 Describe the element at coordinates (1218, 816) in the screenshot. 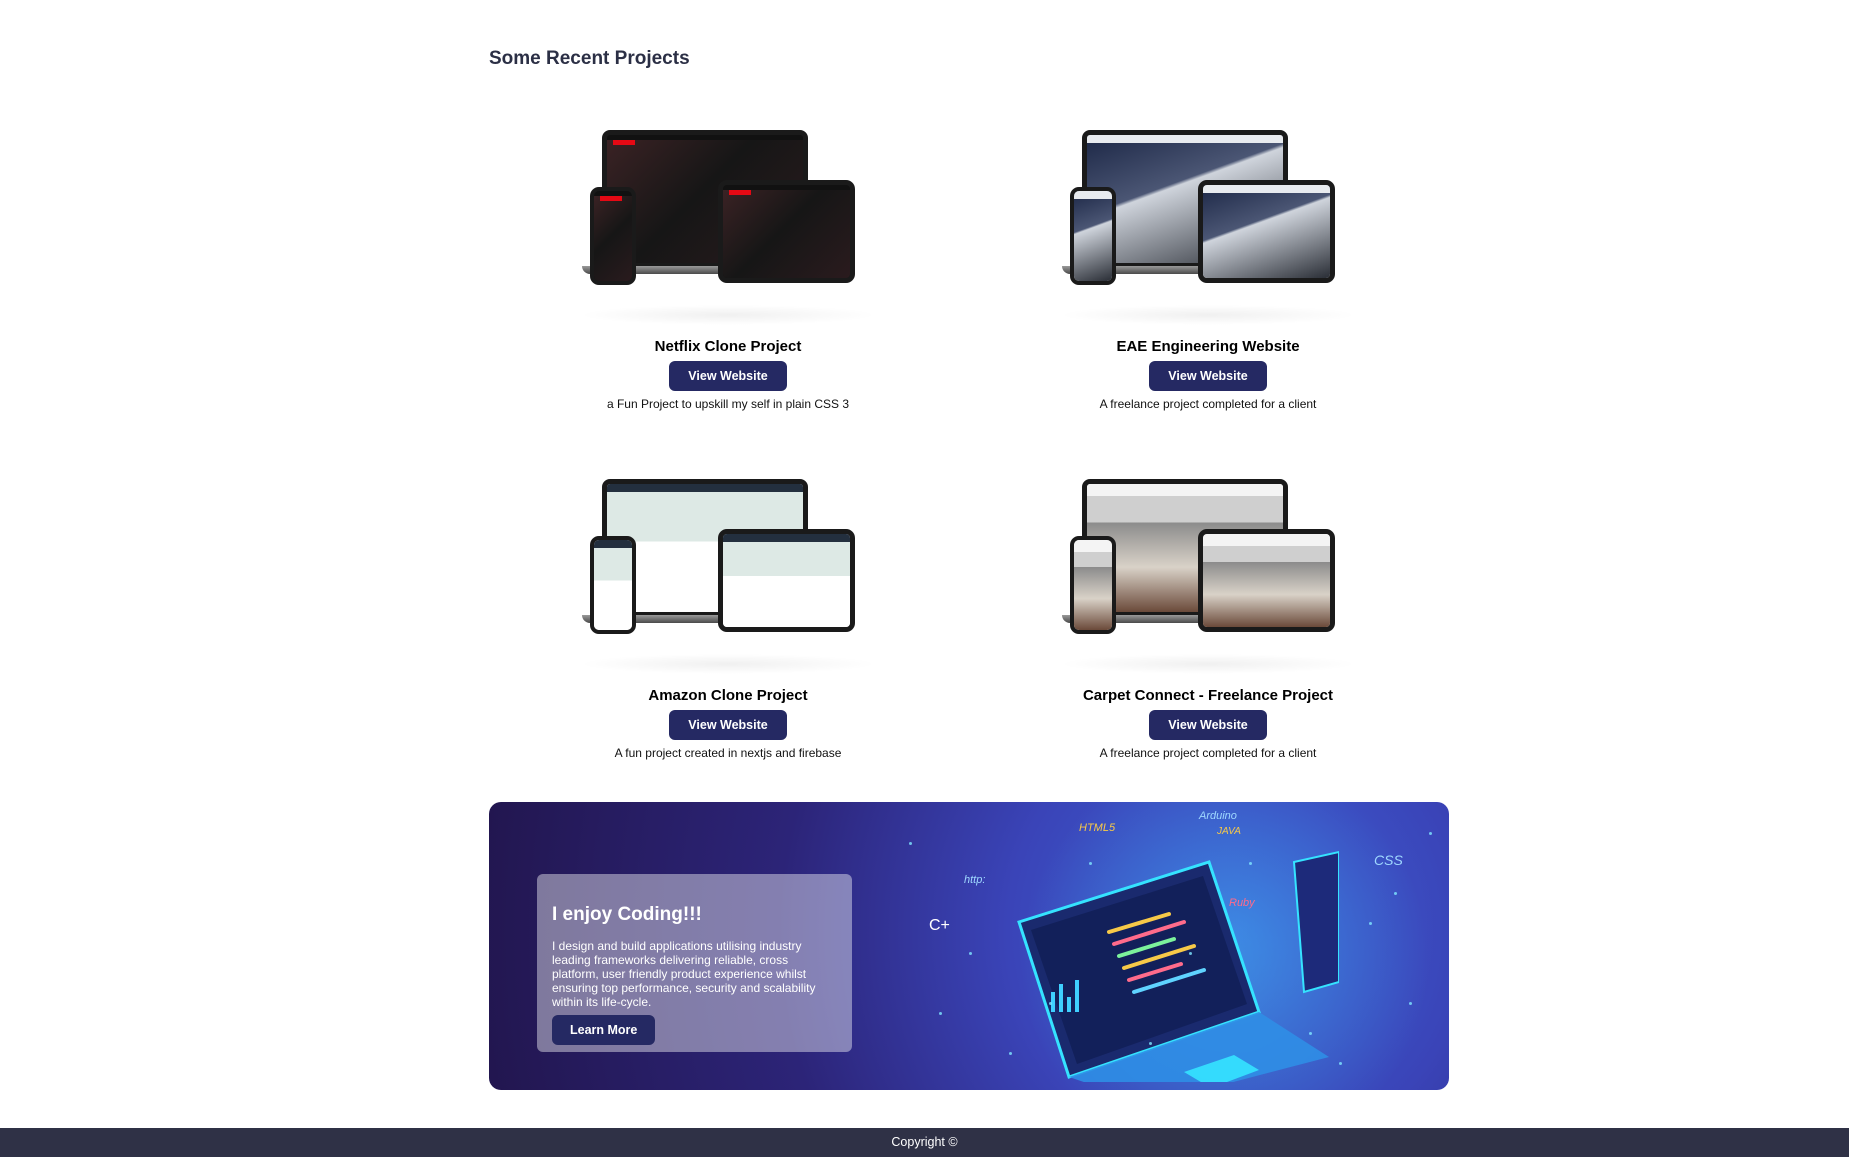

I see `art-label-arduino: Arduino` at that location.